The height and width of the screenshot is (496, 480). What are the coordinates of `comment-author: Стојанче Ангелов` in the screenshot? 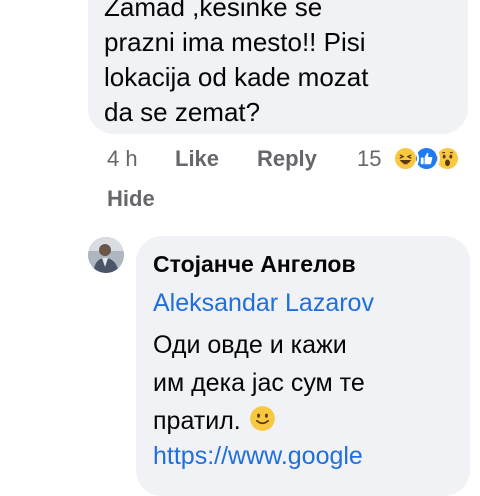 It's located at (254, 264).